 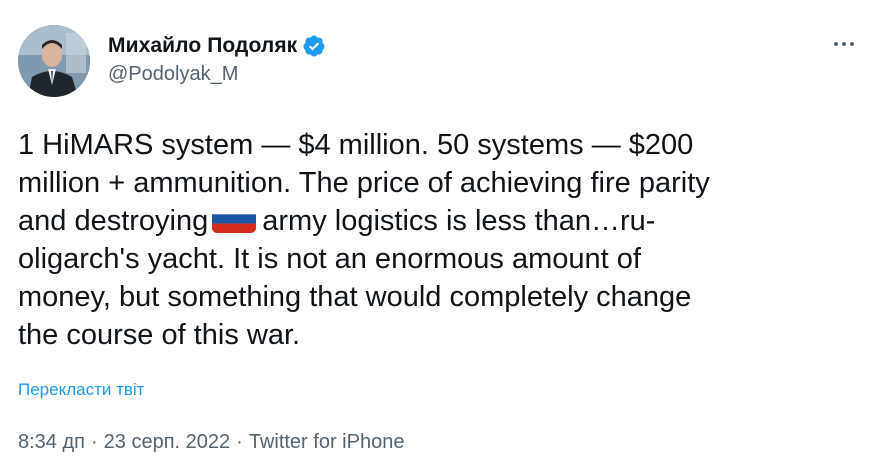 I want to click on tweet-text-fragment: army logistics is less than…ru-, so click(x=459, y=221).